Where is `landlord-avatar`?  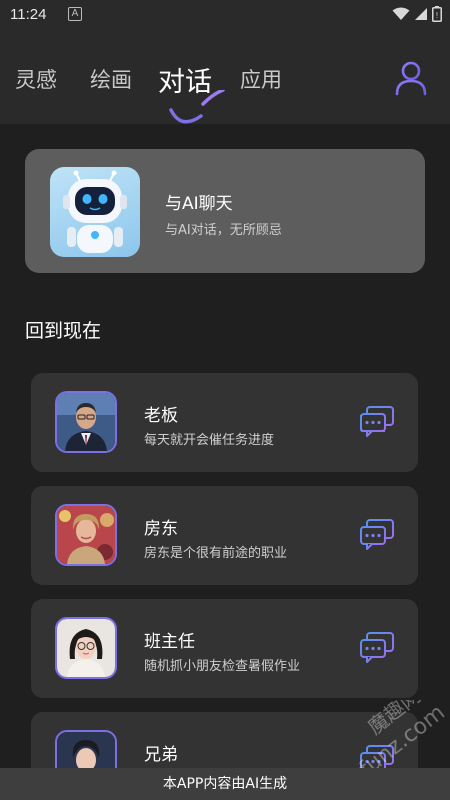
landlord-avatar is located at coordinates (86, 535).